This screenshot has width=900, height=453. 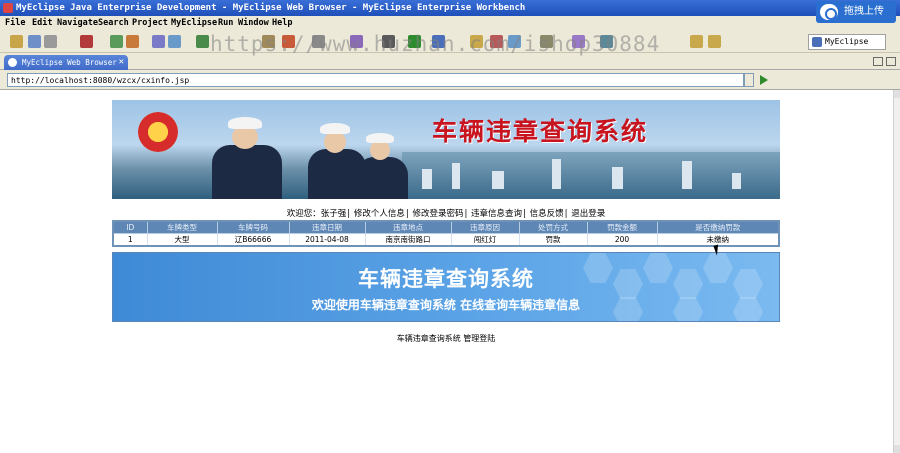 I want to click on scroll-up-icon, so click(x=897, y=94).